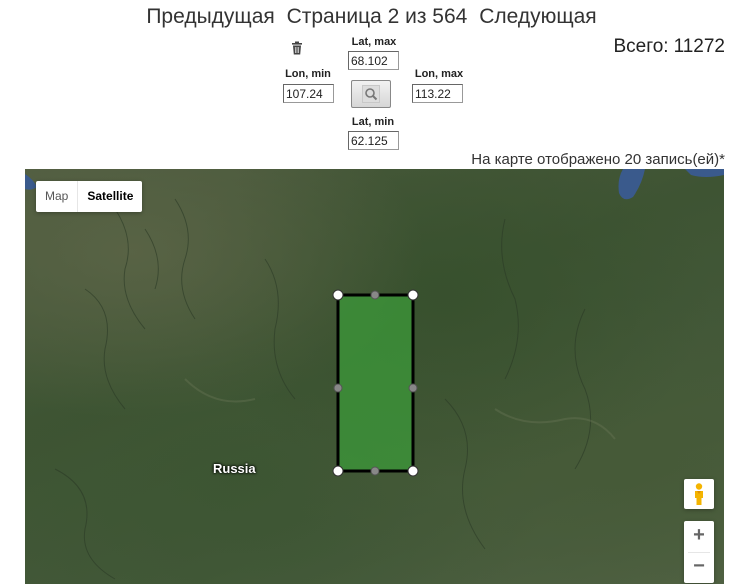 Image resolution: width=743 pixels, height=584 pixels. I want to click on page-indicator: Страница 2 из 564, so click(377, 16).